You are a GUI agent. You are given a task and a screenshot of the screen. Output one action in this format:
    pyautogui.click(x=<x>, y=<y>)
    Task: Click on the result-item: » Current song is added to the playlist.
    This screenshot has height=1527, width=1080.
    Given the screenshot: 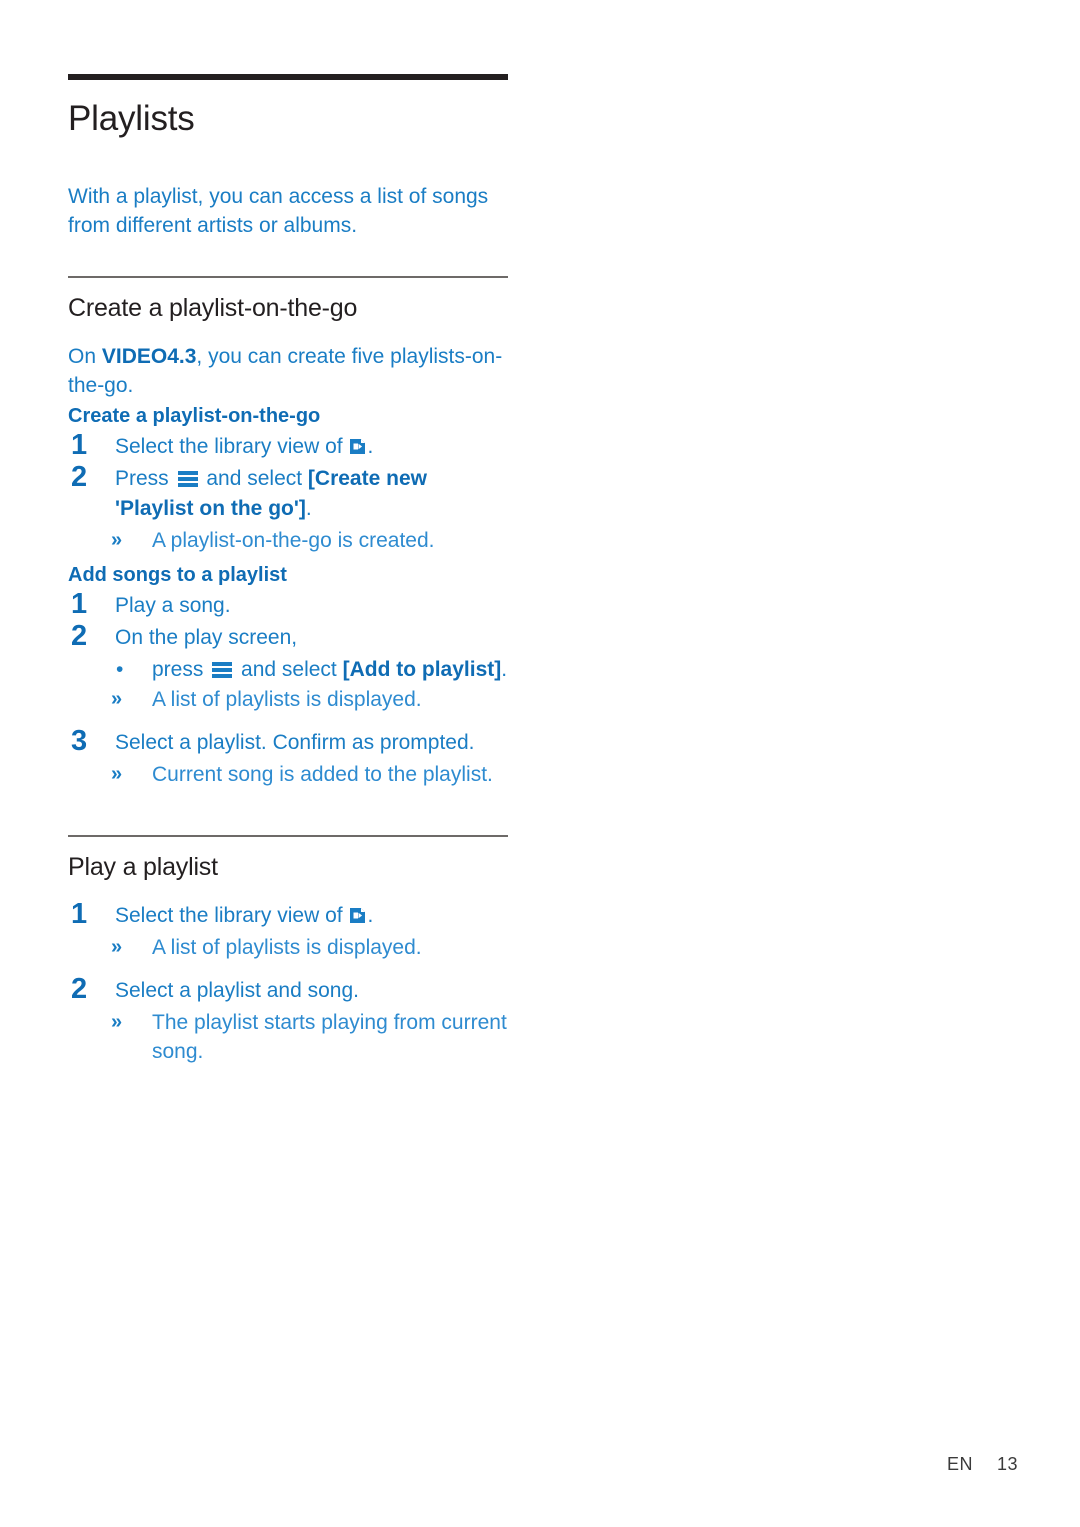 What is the action you would take?
    pyautogui.click(x=288, y=774)
    